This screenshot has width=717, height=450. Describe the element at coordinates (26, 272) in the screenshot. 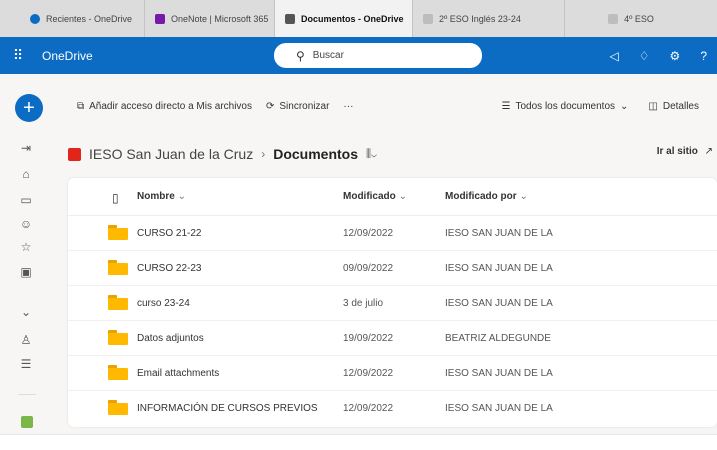

I see `recycle-bin-icon: ▣` at that location.